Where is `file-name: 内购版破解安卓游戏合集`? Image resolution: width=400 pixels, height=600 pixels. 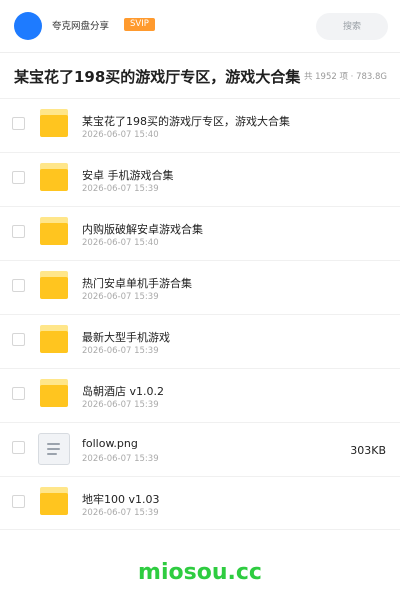 file-name: 内购版破解安卓游戏合集 is located at coordinates (142, 229).